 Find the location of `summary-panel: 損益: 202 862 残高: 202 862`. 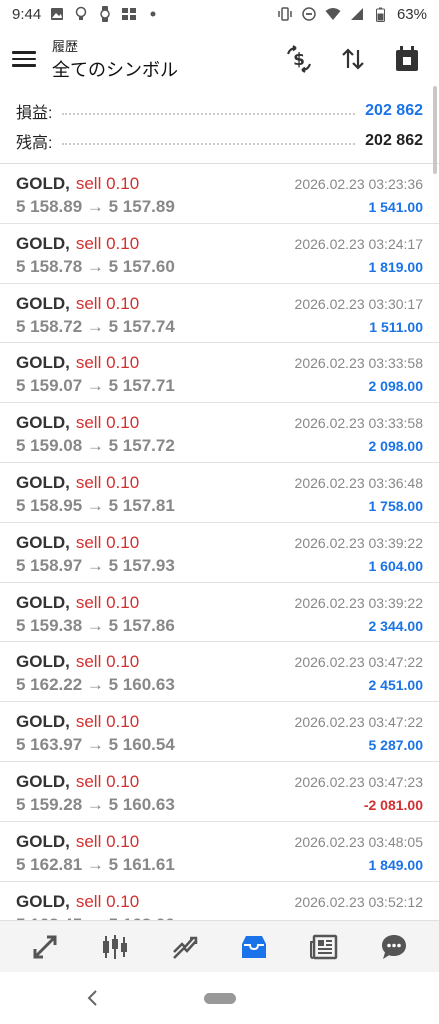

summary-panel: 損益: 202 862 残高: 202 862 is located at coordinates (219, 126).